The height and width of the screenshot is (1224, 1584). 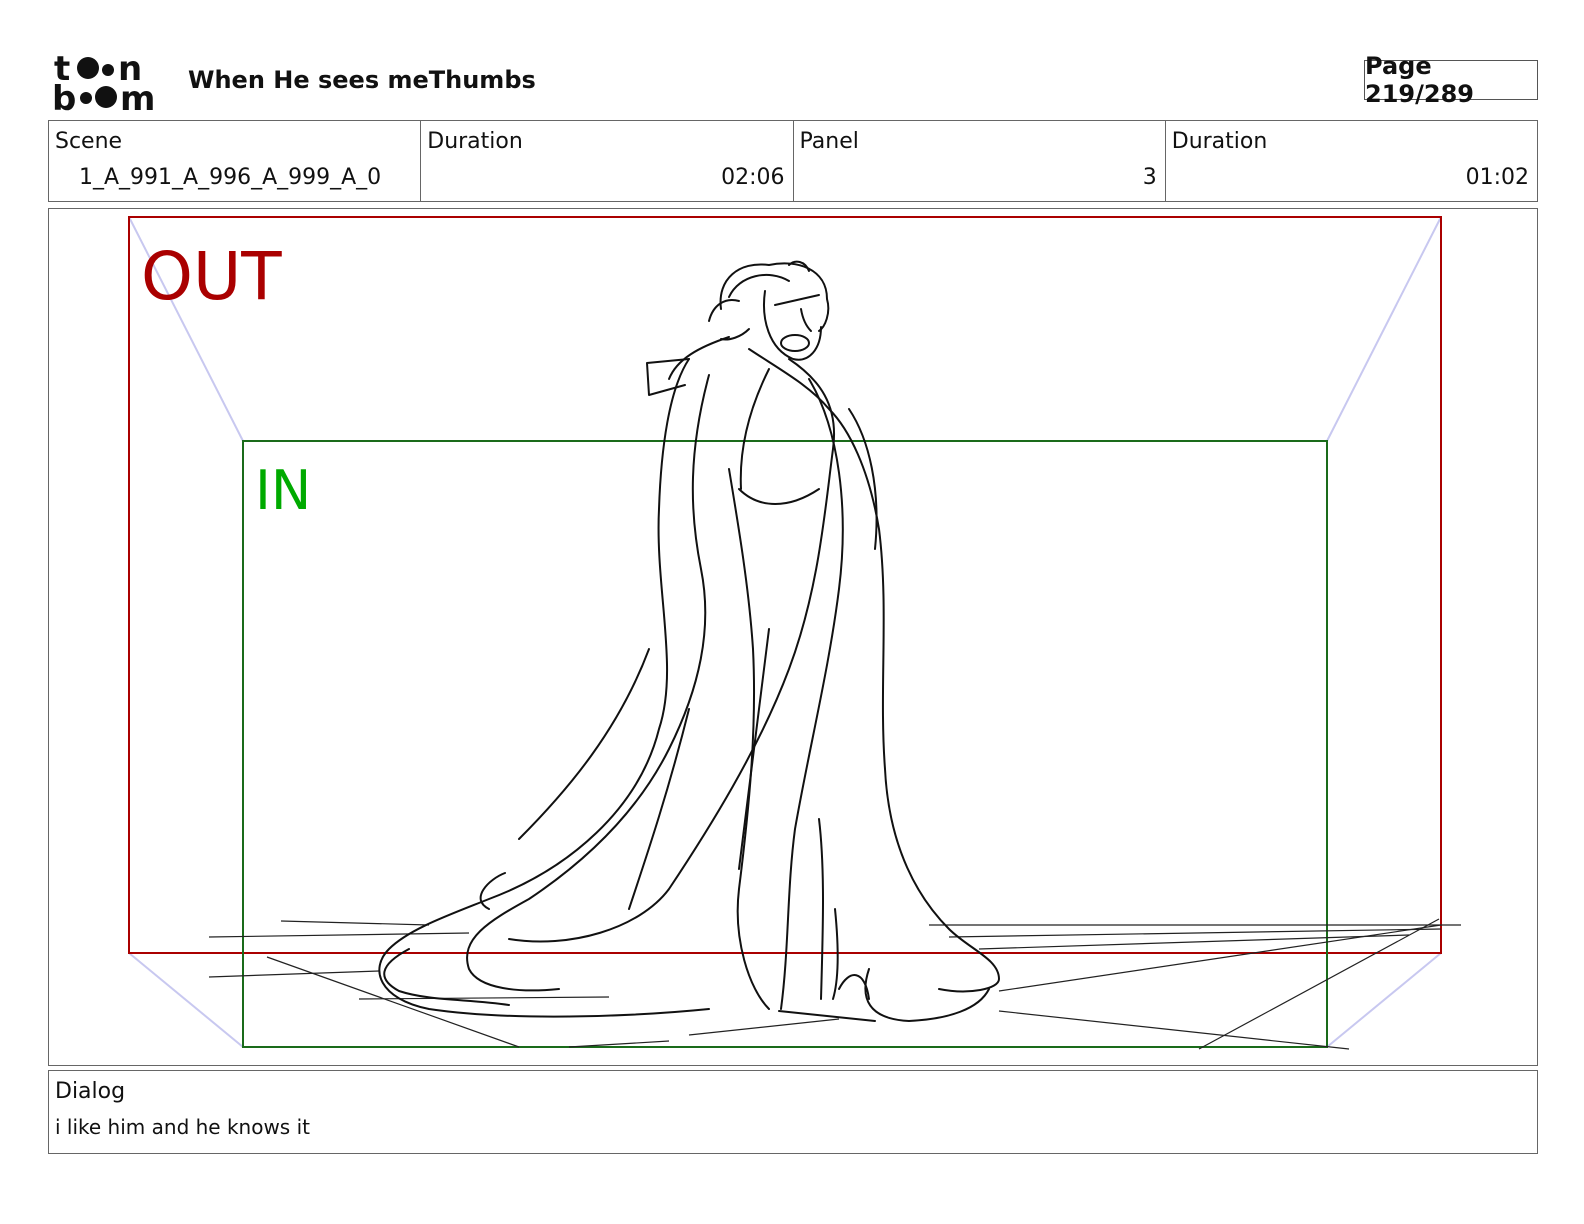 What do you see at coordinates (137, 95) in the screenshot?
I see `svg-text: m` at bounding box center [137, 95].